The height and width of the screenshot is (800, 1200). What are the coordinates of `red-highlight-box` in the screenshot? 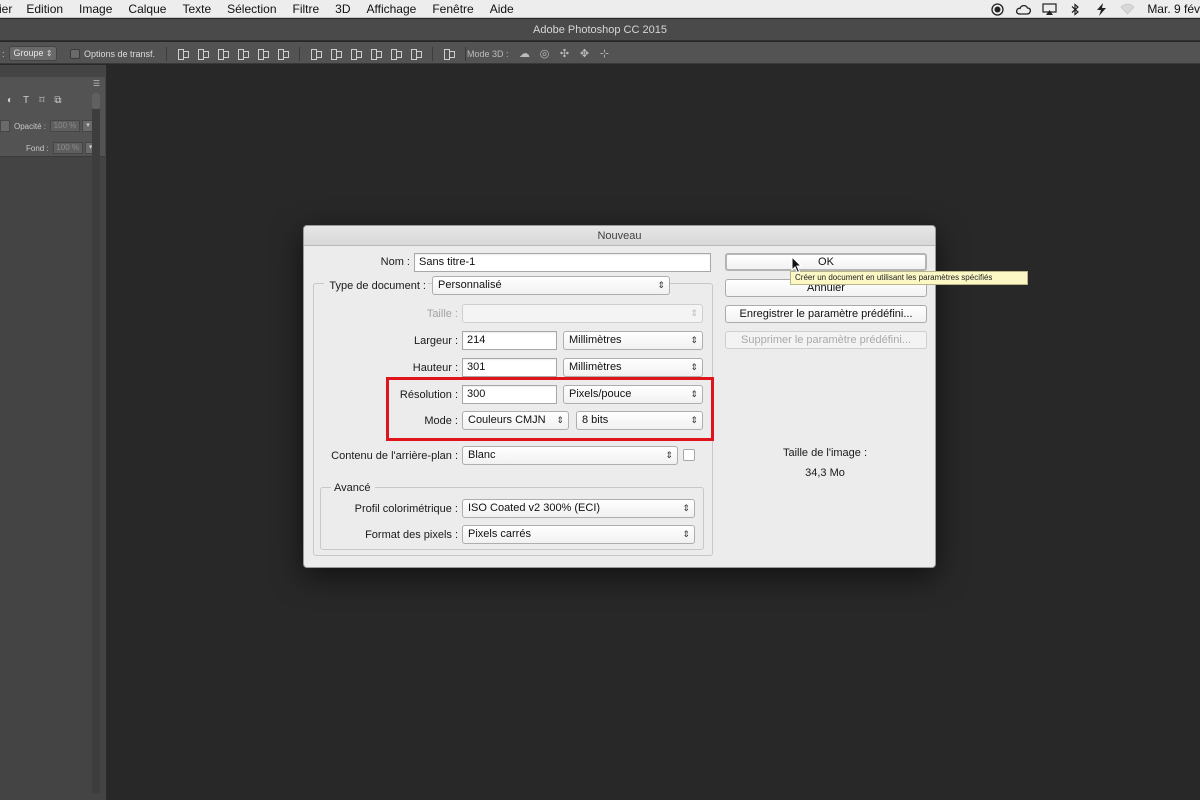 It's located at (550, 409).